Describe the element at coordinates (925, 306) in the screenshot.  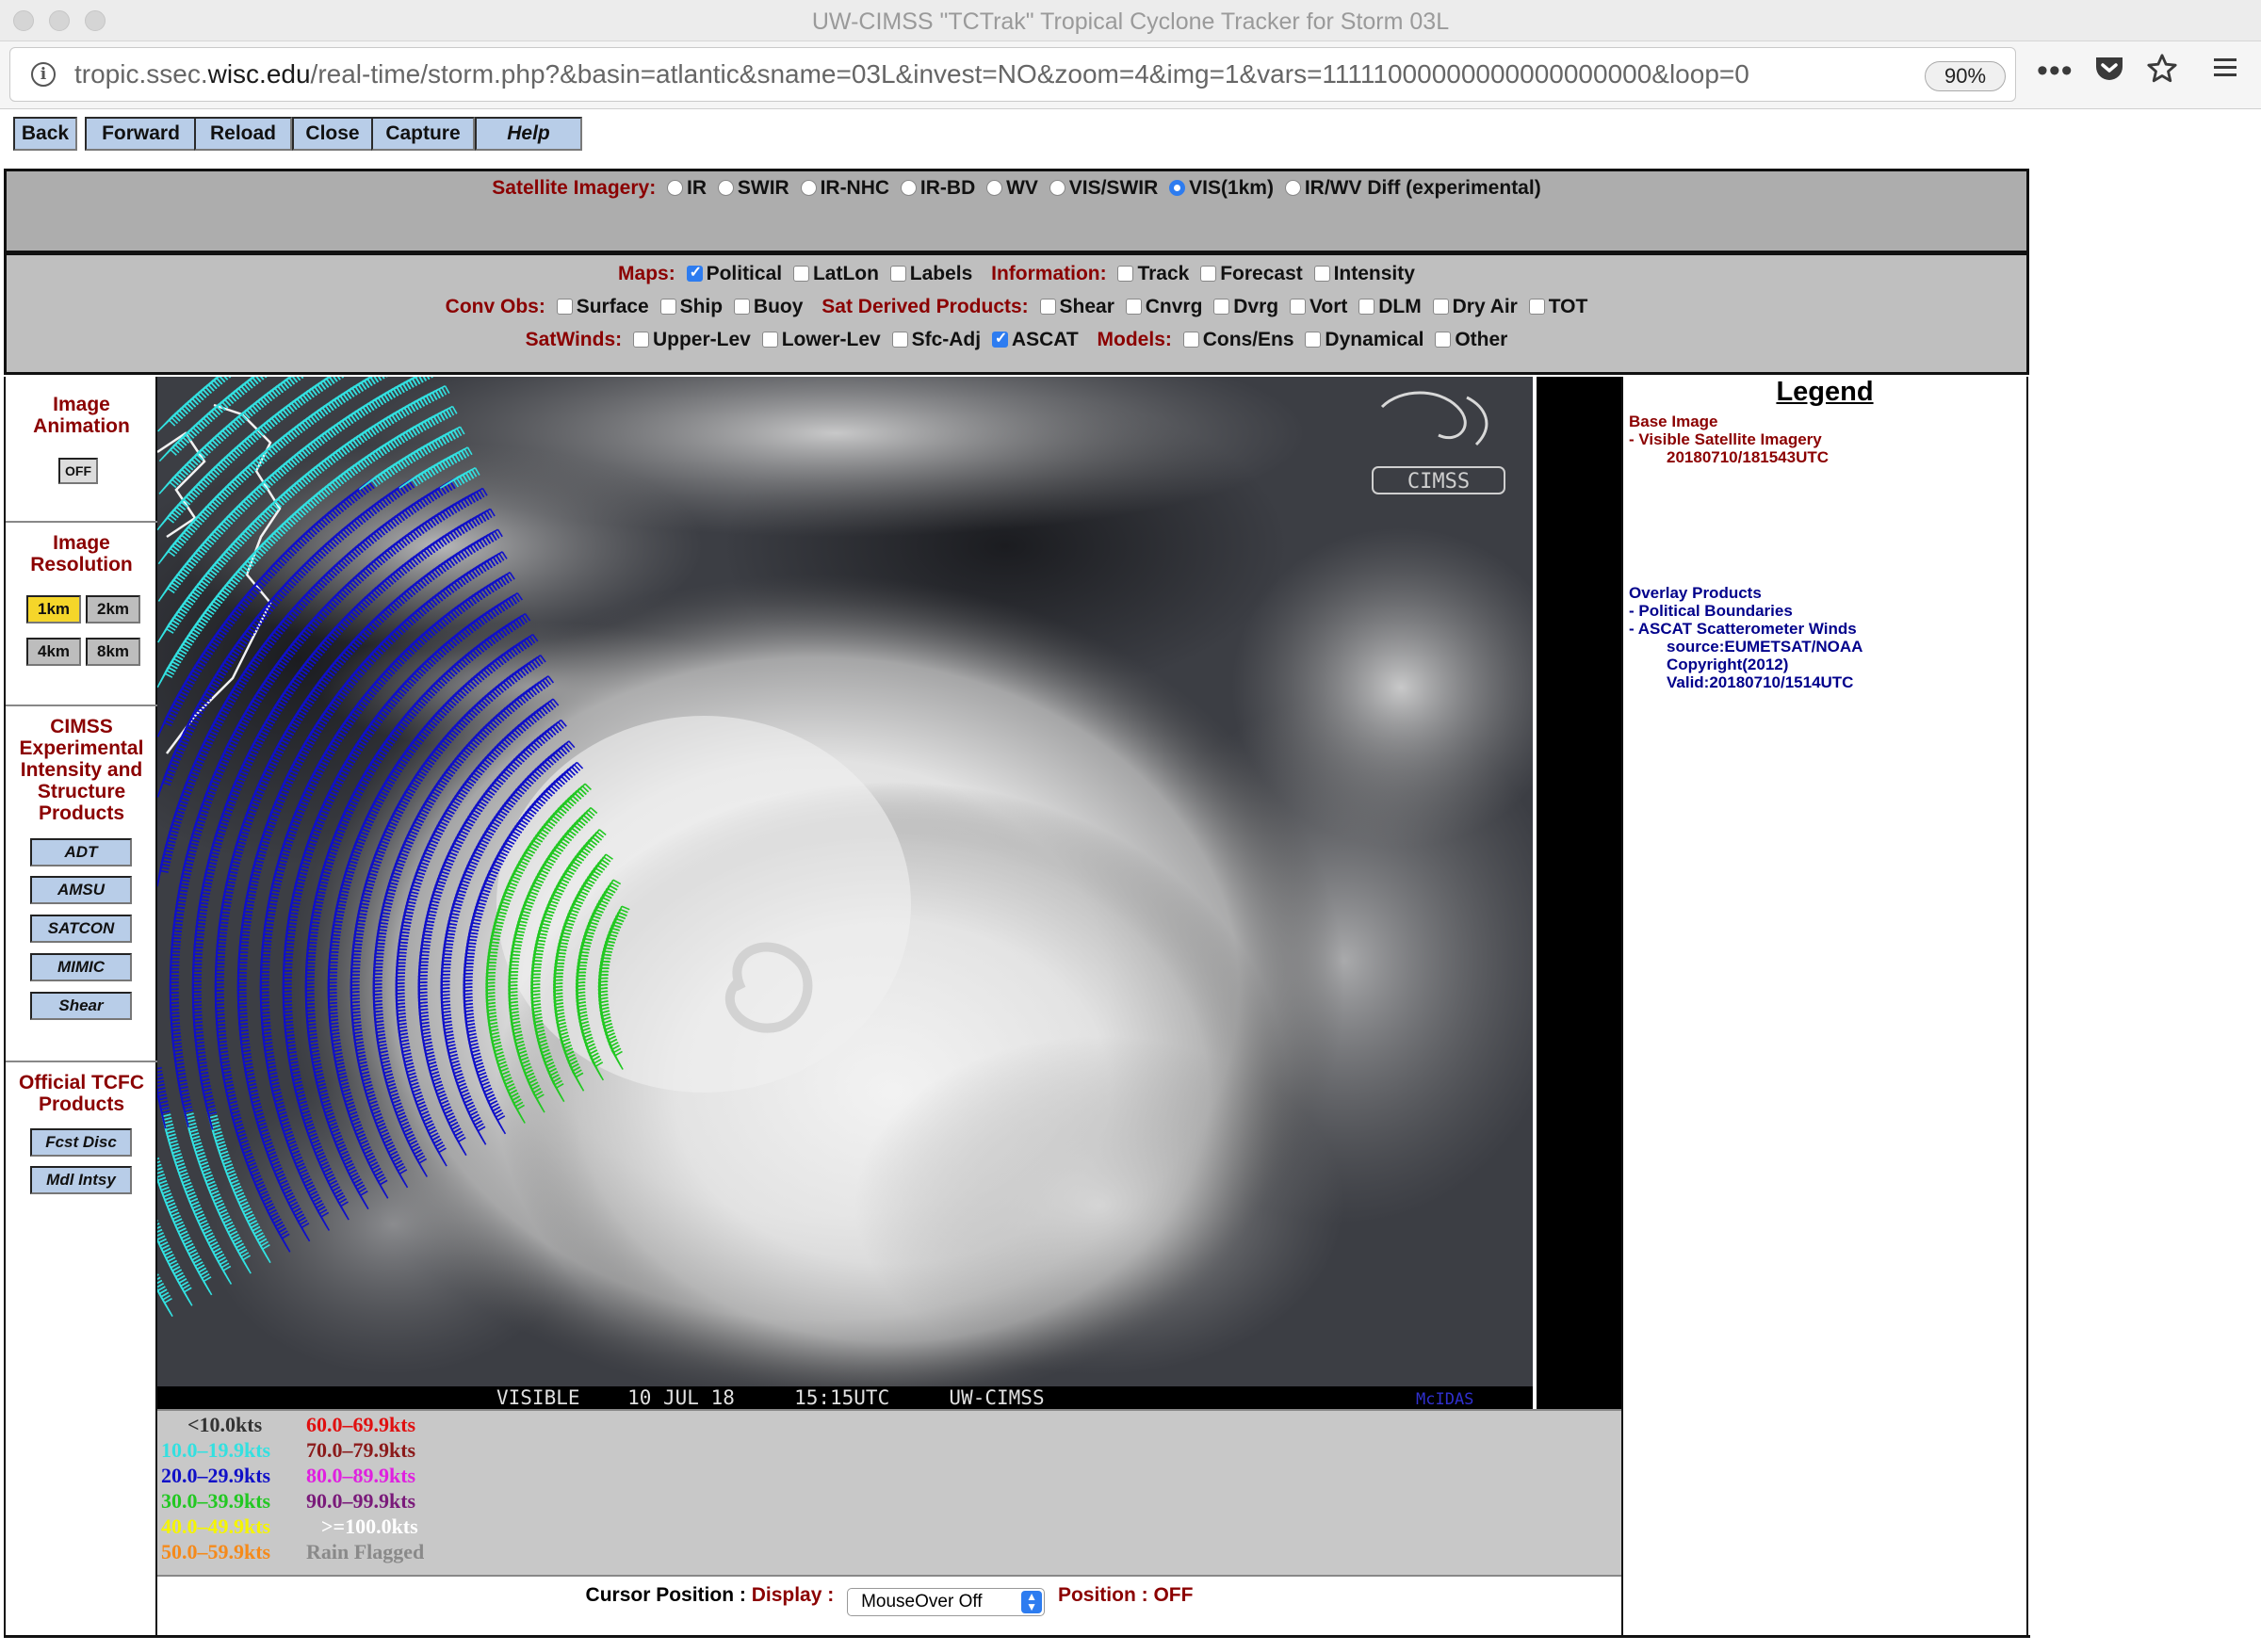
I see `sat-derived-label: Sat Derived Products:` at that location.